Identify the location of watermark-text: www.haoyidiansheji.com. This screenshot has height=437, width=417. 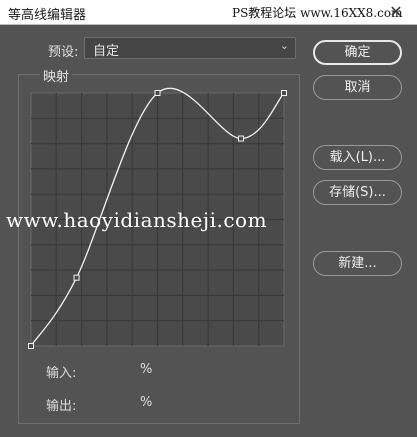
(137, 220).